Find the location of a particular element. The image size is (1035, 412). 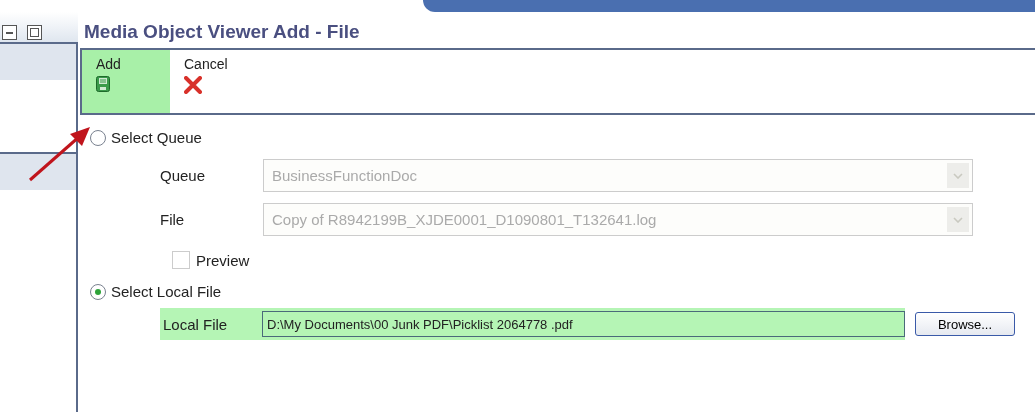

local-file-label: Local File is located at coordinates (196, 324).